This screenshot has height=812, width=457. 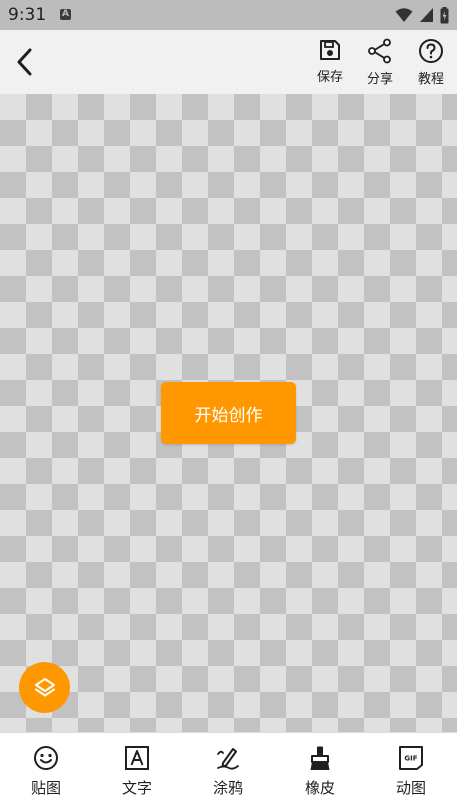 I want to click on tutorial-label: 教程, so click(x=430, y=79).